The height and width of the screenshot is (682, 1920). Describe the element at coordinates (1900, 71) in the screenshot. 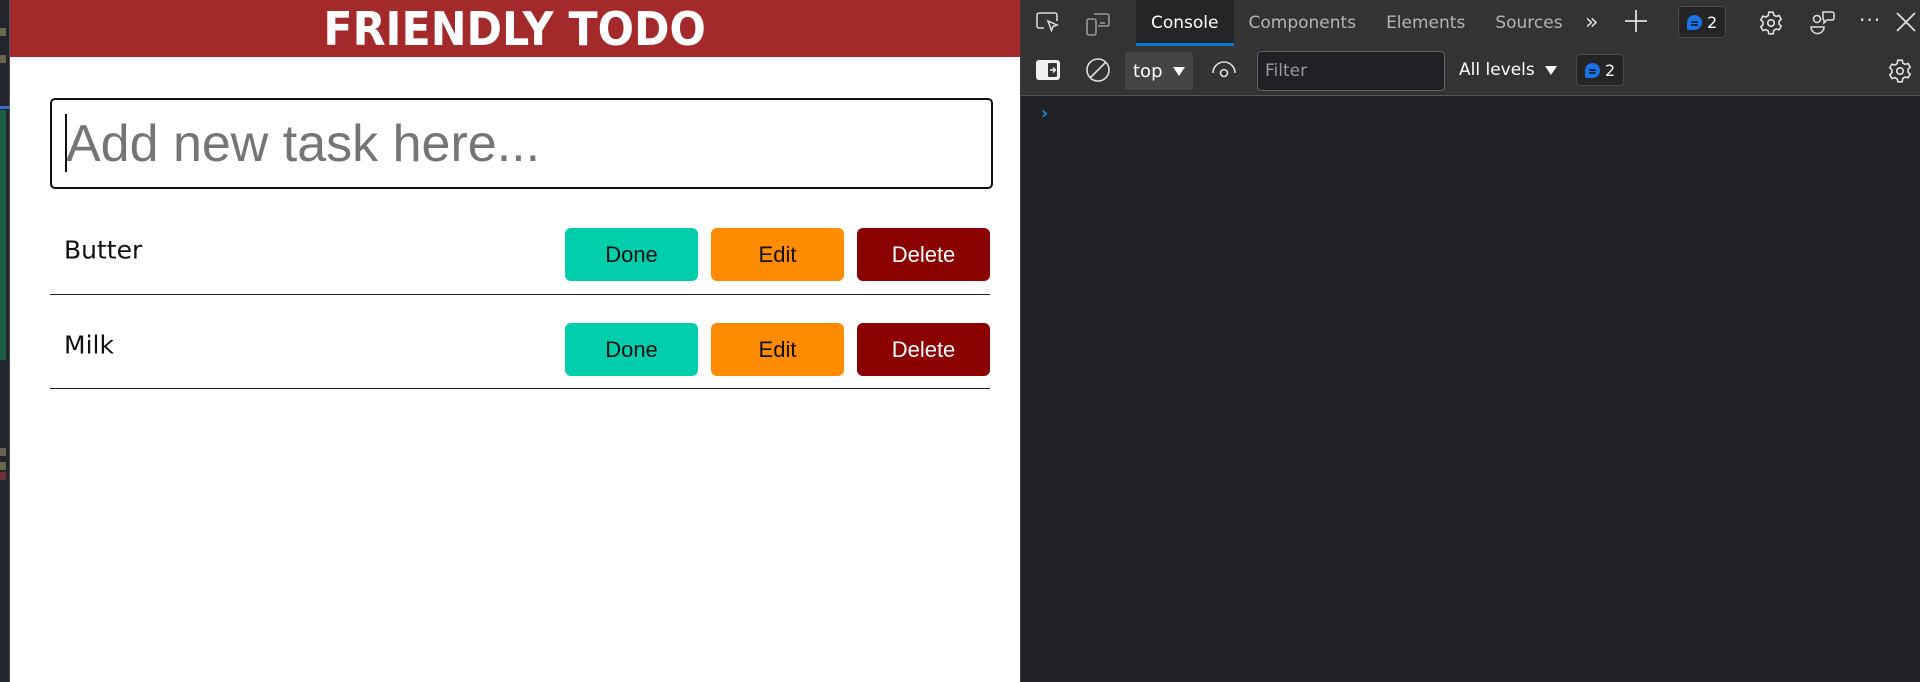

I see `console-settings-gear-icon` at that location.